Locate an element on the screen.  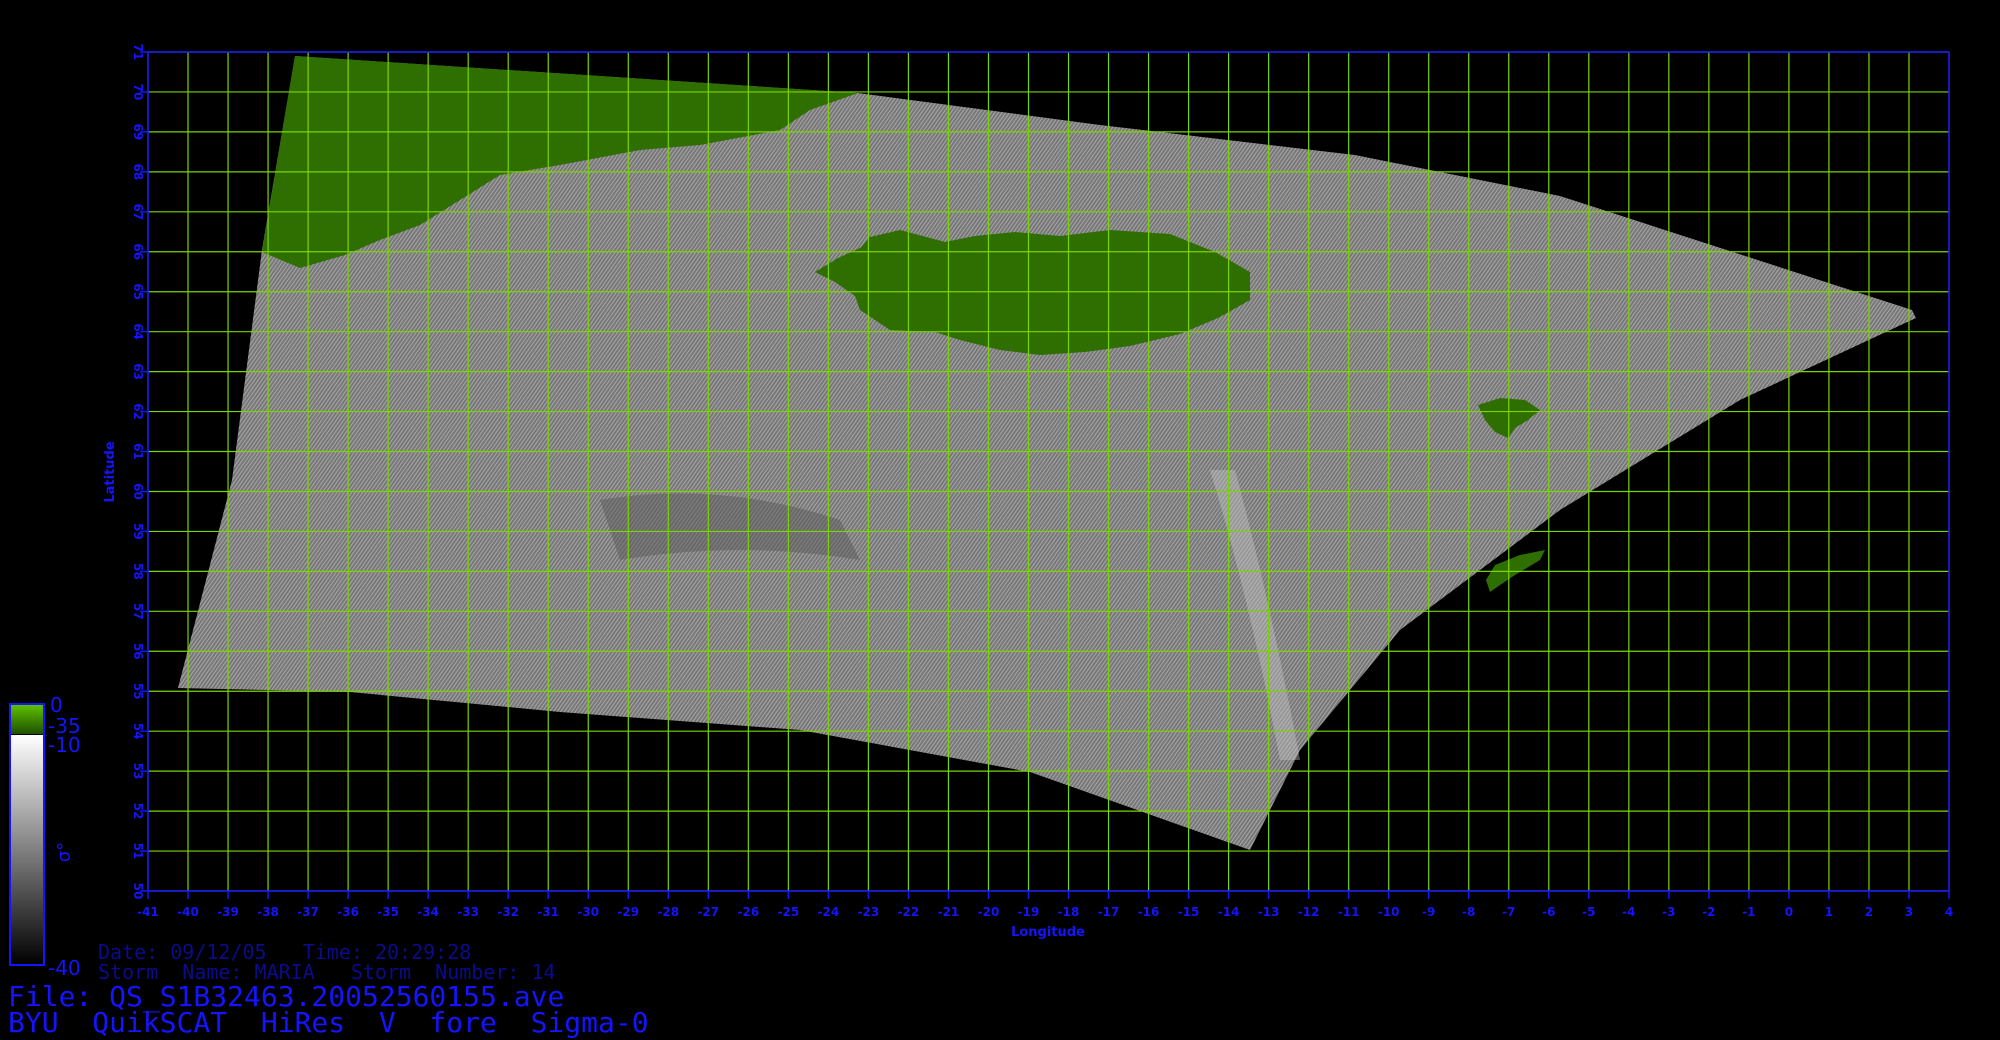
lat-tick-label: 64 is located at coordinates (138, 331).